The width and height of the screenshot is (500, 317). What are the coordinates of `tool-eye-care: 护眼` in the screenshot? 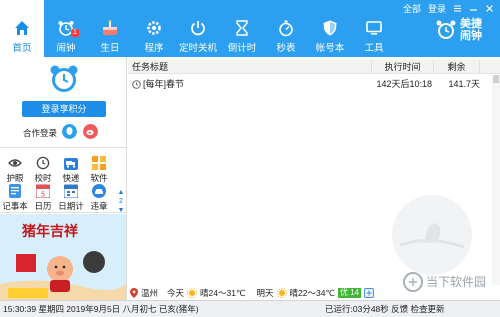 It's located at (15, 169).